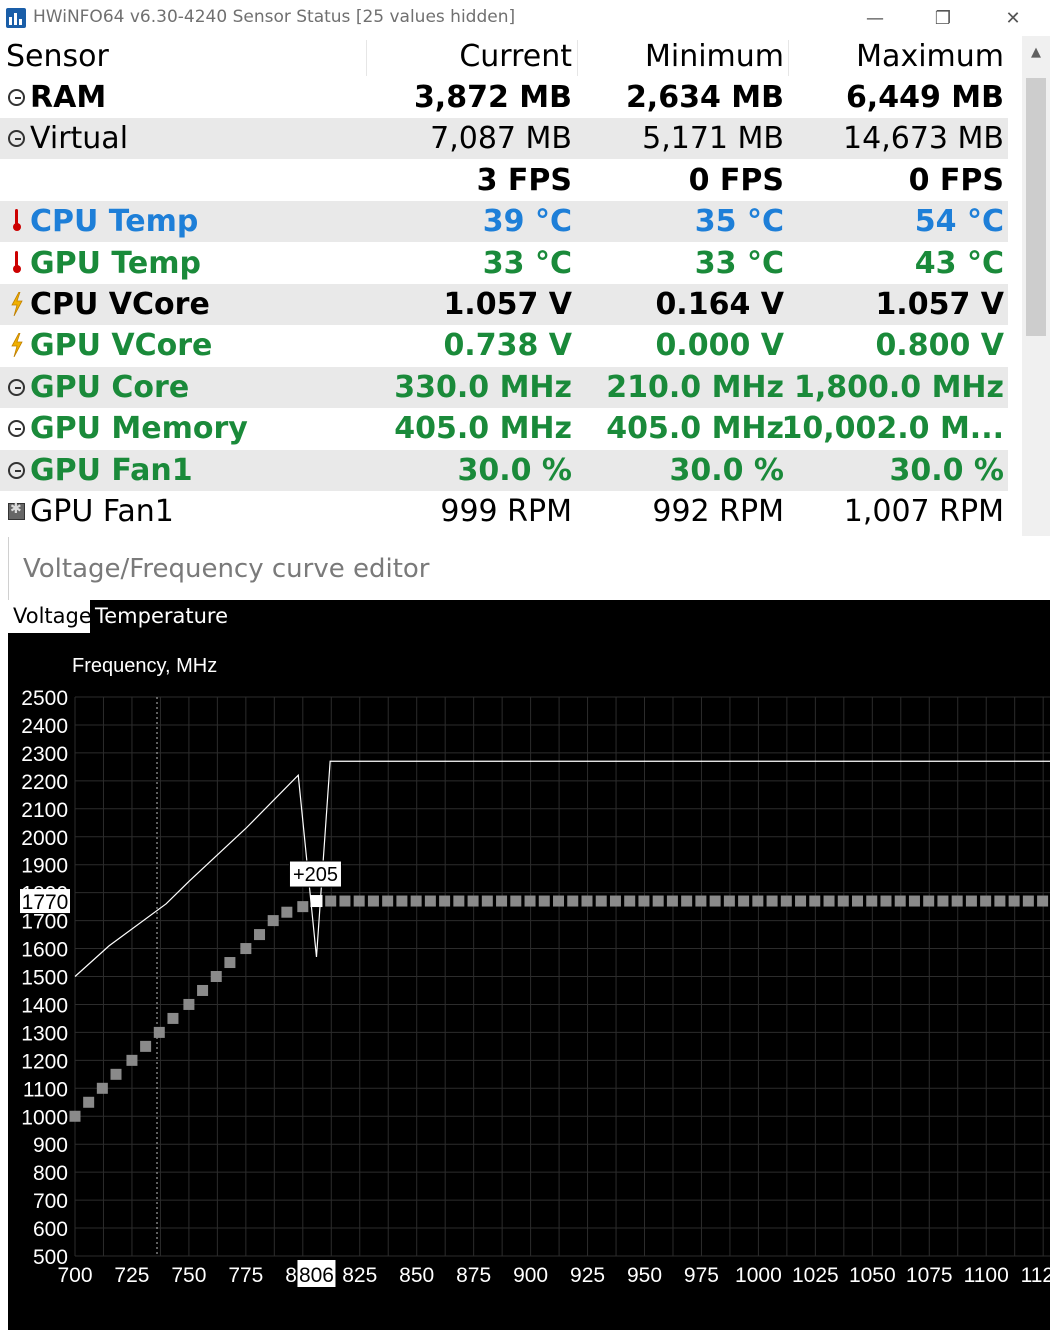 The width and height of the screenshot is (1050, 1330). I want to click on vertical-scrollbar: ▲, so click(1036, 286).